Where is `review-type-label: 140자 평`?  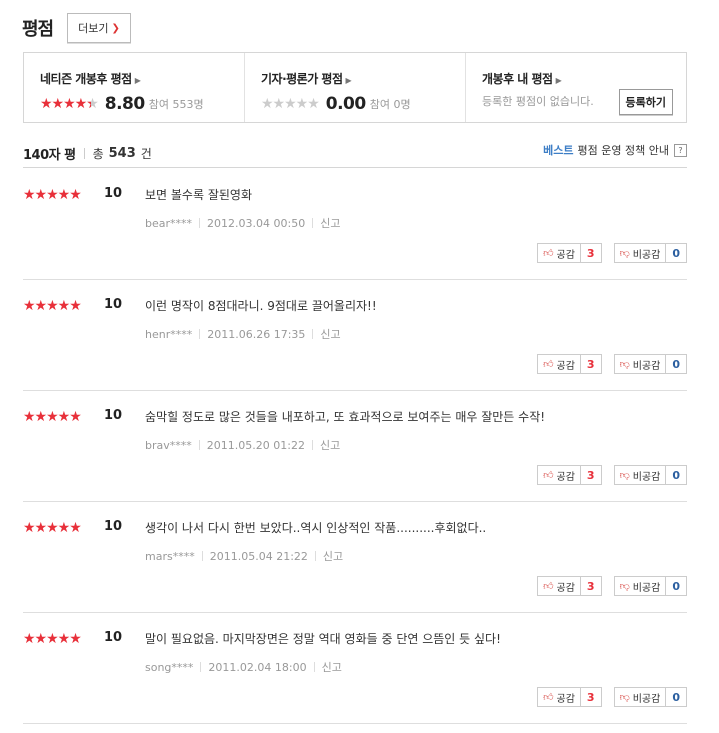 review-type-label: 140자 평 is located at coordinates (49, 155).